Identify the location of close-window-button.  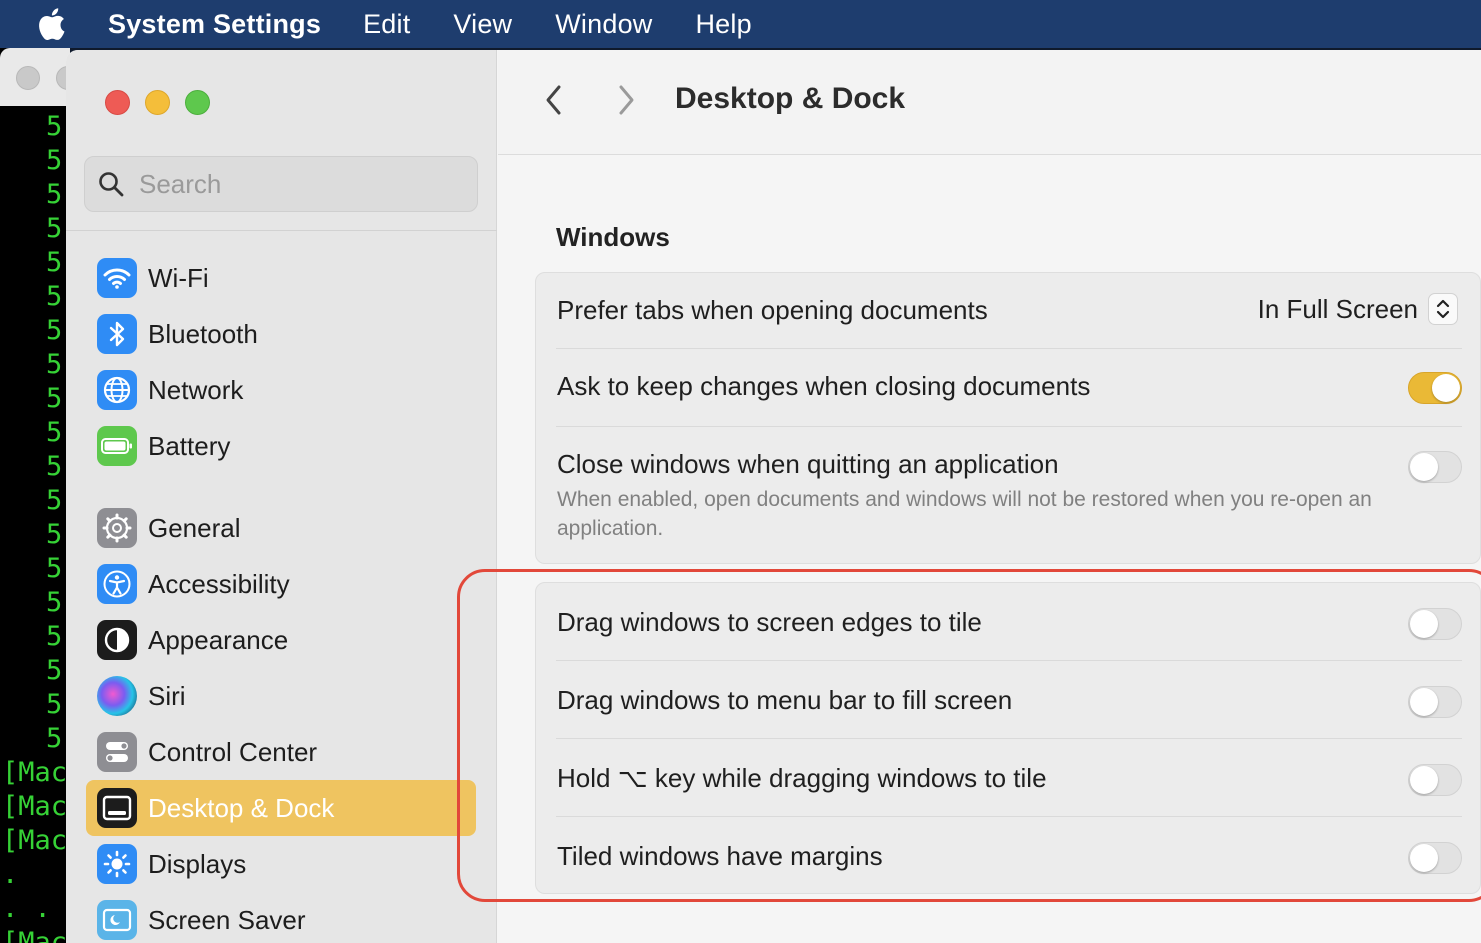
(117, 102).